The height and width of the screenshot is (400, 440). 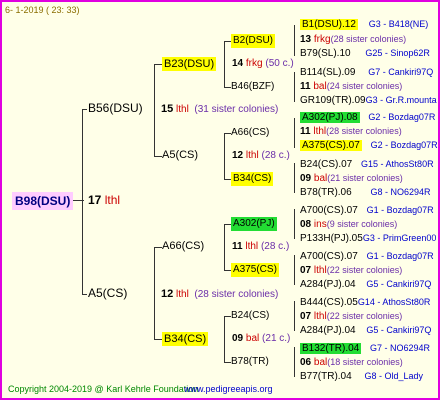 I want to click on g1-gen-info: 12 lthl (28 sister colonies), so click(x=220, y=294).